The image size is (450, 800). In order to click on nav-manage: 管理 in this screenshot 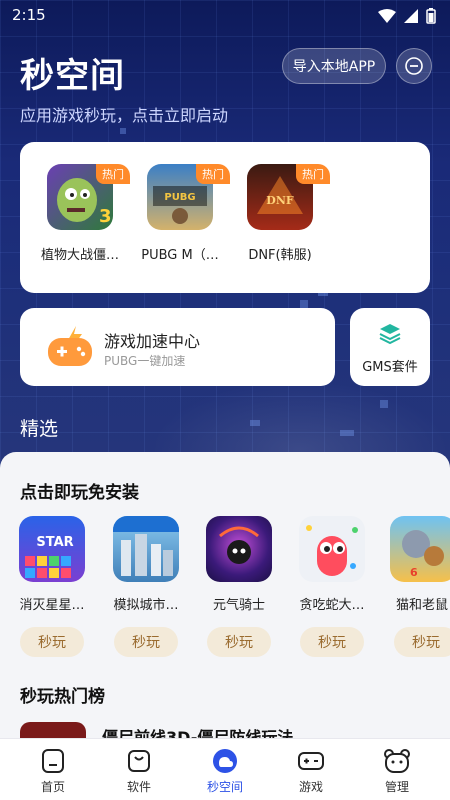, I will do `click(397, 771)`.